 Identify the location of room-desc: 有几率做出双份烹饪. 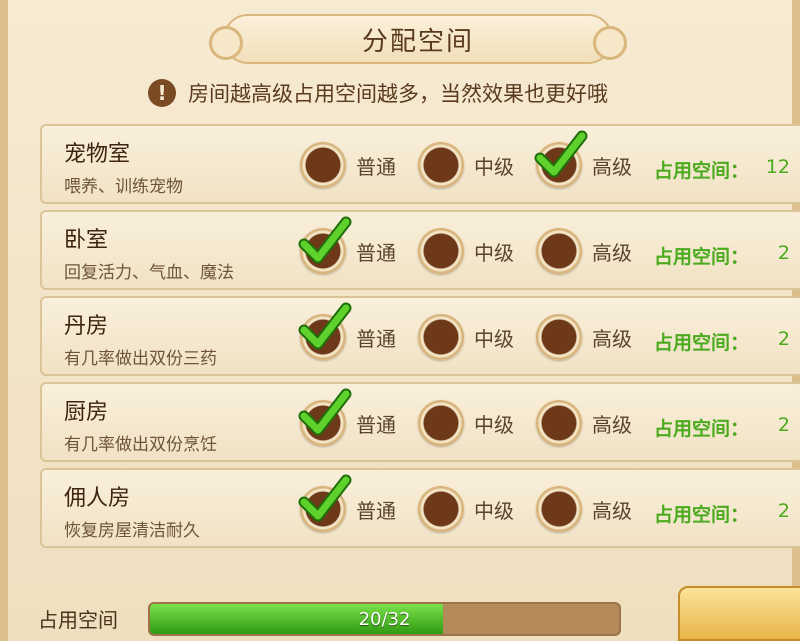
(140, 445).